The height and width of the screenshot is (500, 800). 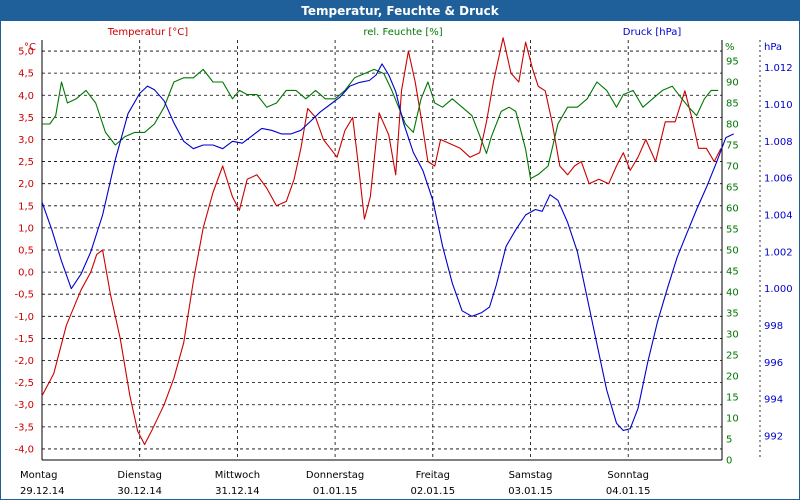 What do you see at coordinates (732, 62) in the screenshot?
I see `humidity-tick-label: 95` at bounding box center [732, 62].